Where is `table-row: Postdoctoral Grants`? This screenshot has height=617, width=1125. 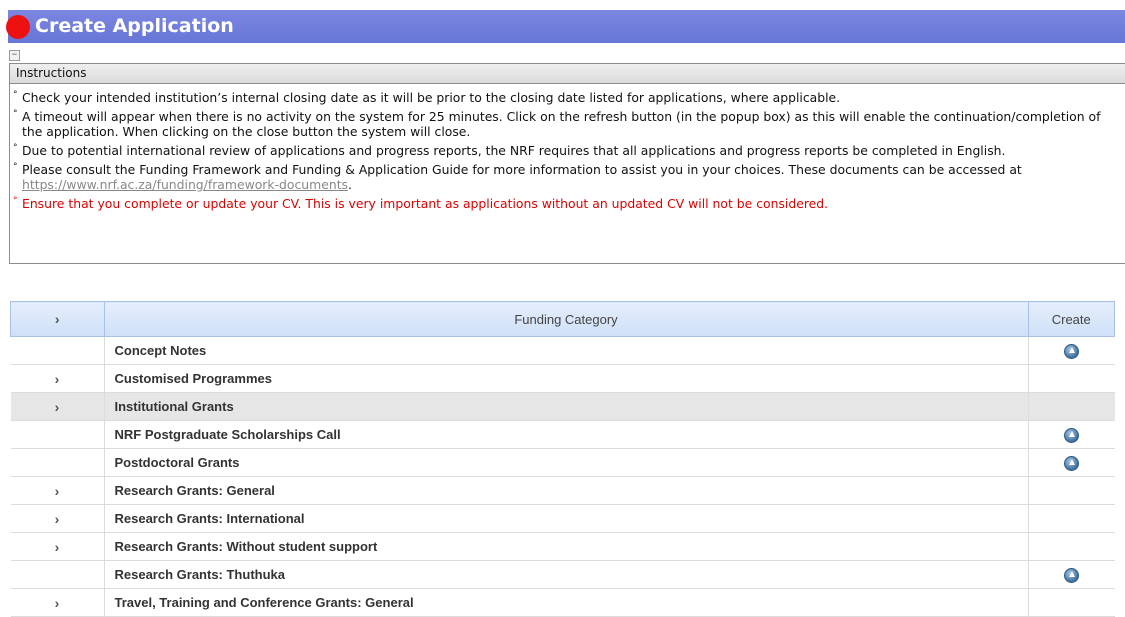
table-row: Postdoctoral Grants is located at coordinates (562, 462).